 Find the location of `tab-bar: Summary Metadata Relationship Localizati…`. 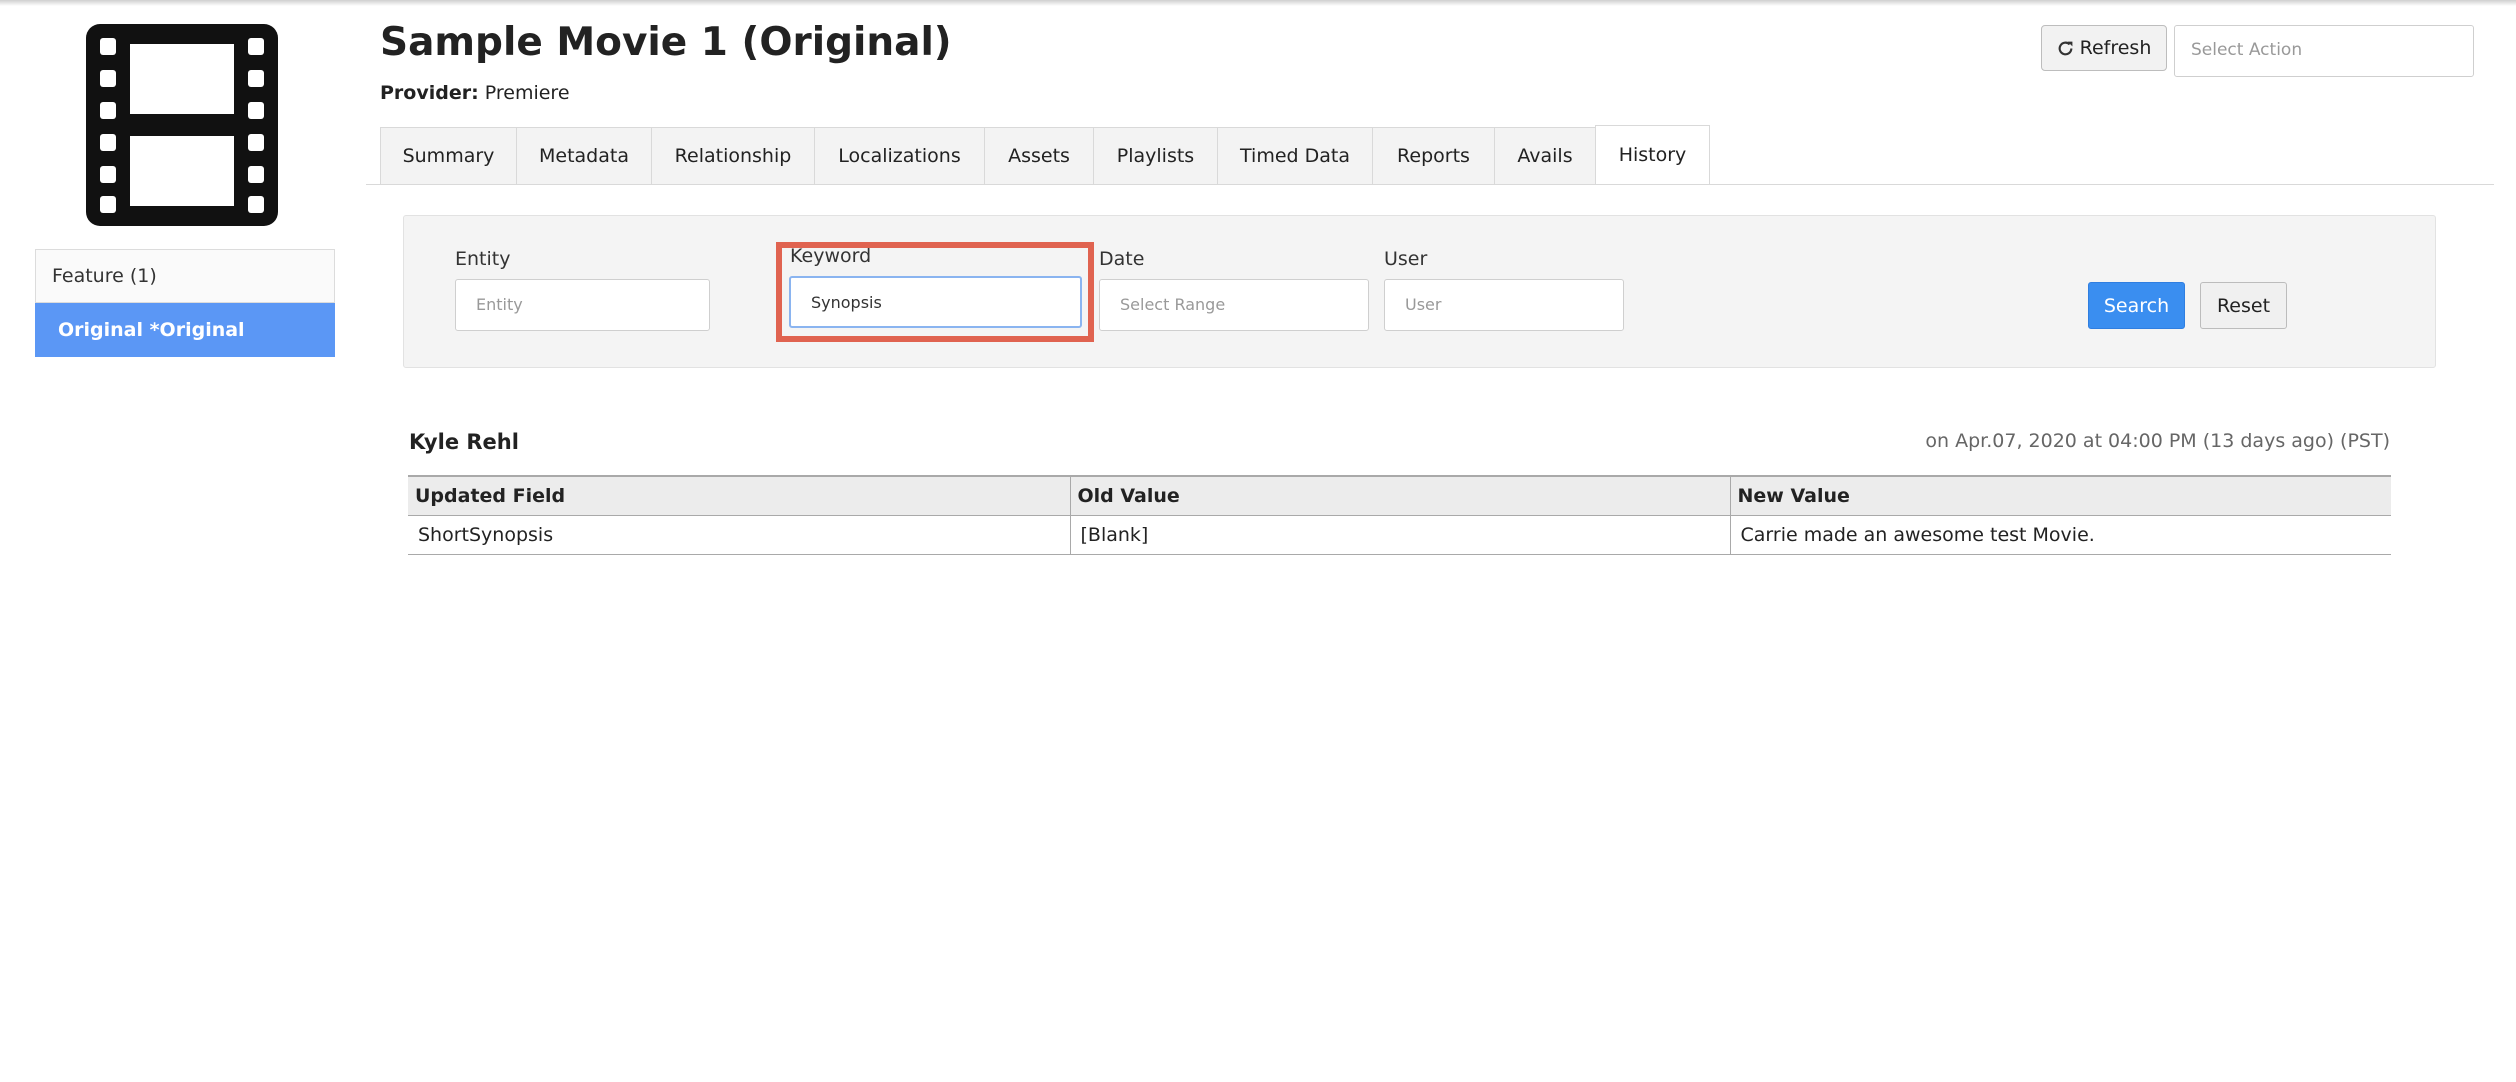

tab-bar: Summary Metadata Relationship Localizati… is located at coordinates (1045, 155).